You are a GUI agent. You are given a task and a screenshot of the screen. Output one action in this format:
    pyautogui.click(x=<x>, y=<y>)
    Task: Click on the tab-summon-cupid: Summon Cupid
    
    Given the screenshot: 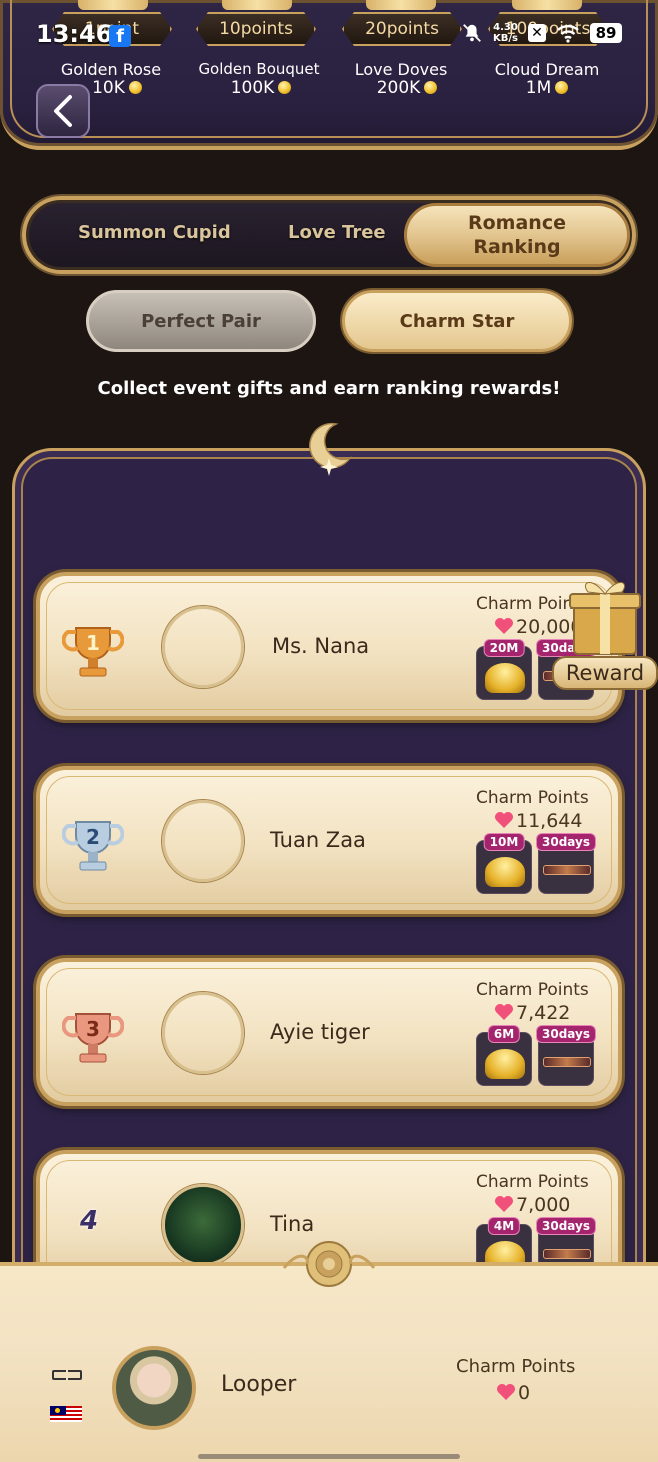 What is the action you would take?
    pyautogui.click(x=154, y=232)
    